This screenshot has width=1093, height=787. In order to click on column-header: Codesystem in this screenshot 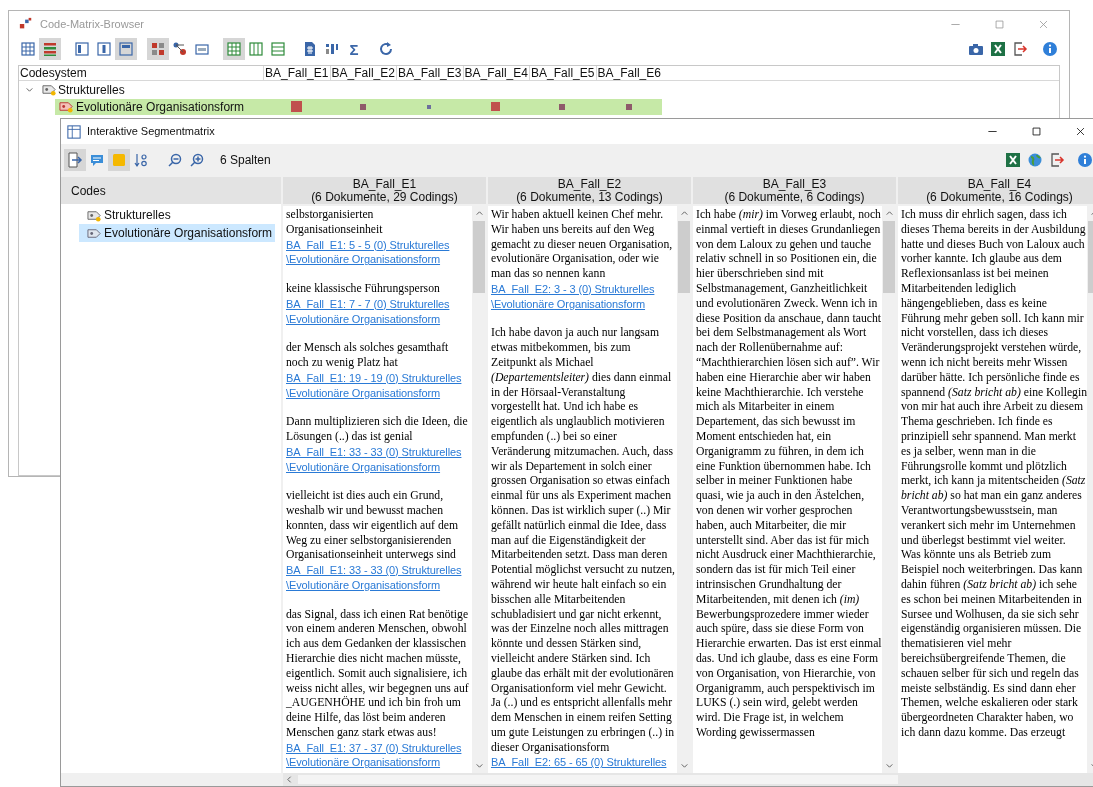, I will do `click(141, 73)`.